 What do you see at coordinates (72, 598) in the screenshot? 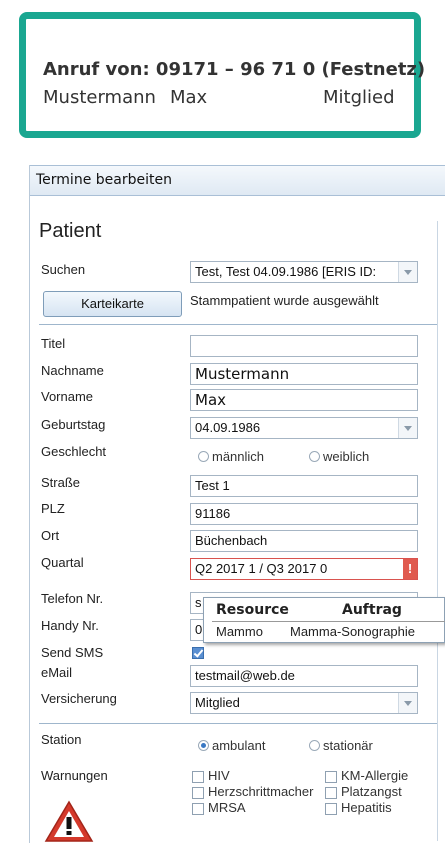
I see `telefon-label: Telefon Nr.` at bounding box center [72, 598].